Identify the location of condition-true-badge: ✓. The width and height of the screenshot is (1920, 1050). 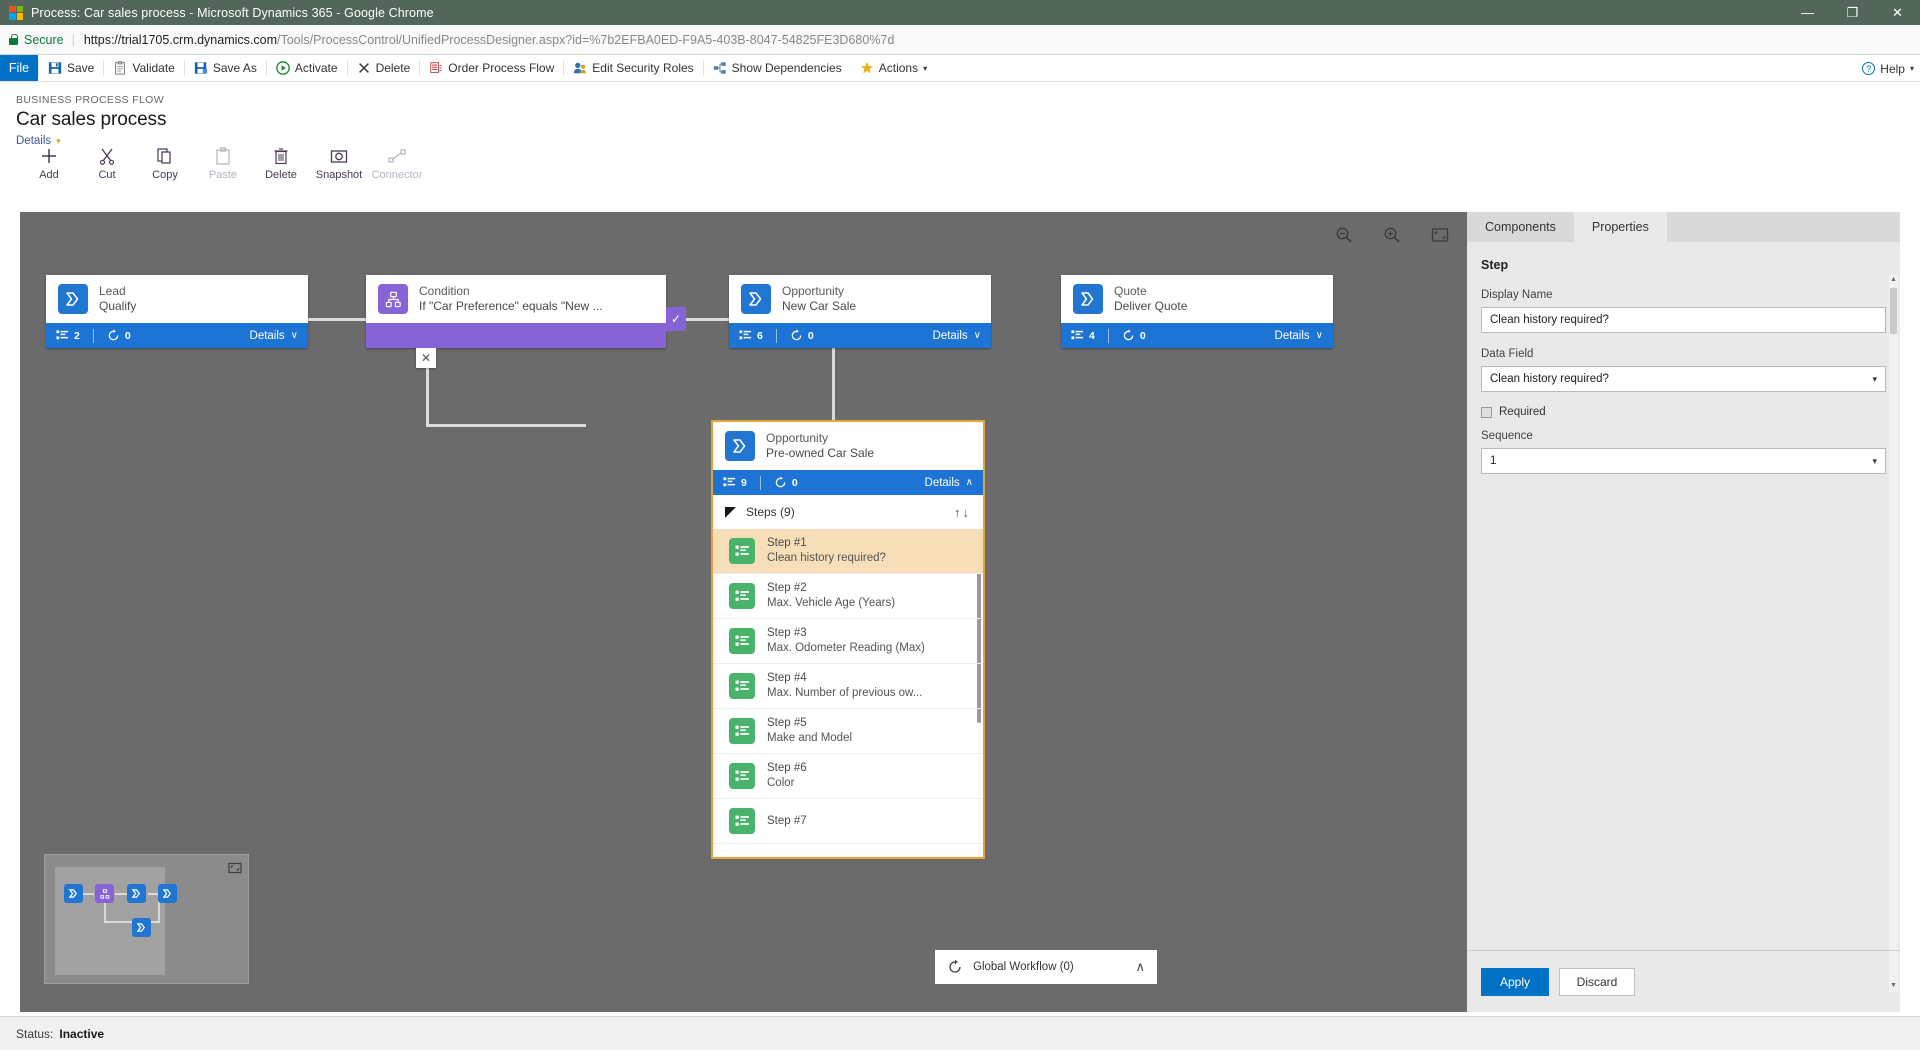
(676, 319).